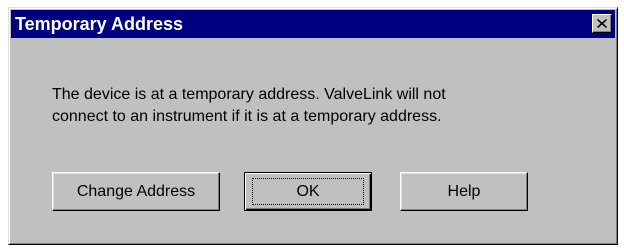 The width and height of the screenshot is (624, 251). Describe the element at coordinates (99, 23) in the screenshot. I see `dialog-title: Temporary Address` at that location.